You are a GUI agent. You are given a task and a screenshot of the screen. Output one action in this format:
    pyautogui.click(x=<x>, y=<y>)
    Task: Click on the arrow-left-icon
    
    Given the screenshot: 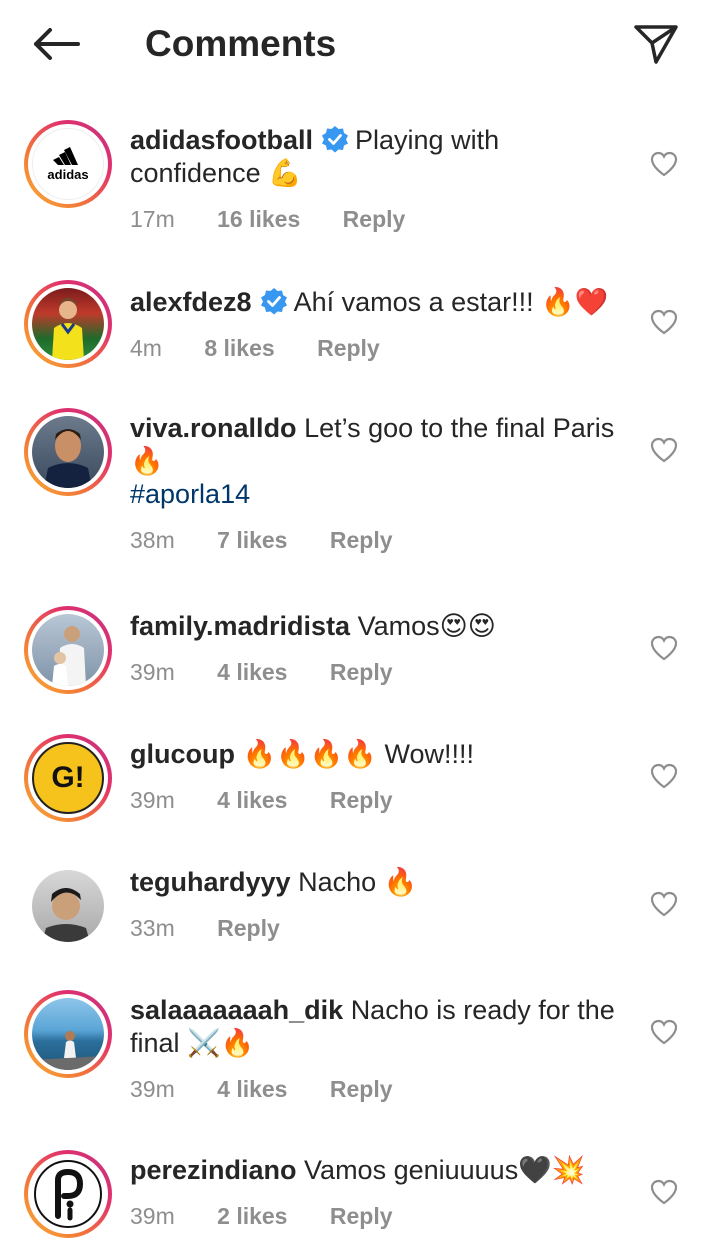 What is the action you would take?
    pyautogui.click(x=57, y=44)
    